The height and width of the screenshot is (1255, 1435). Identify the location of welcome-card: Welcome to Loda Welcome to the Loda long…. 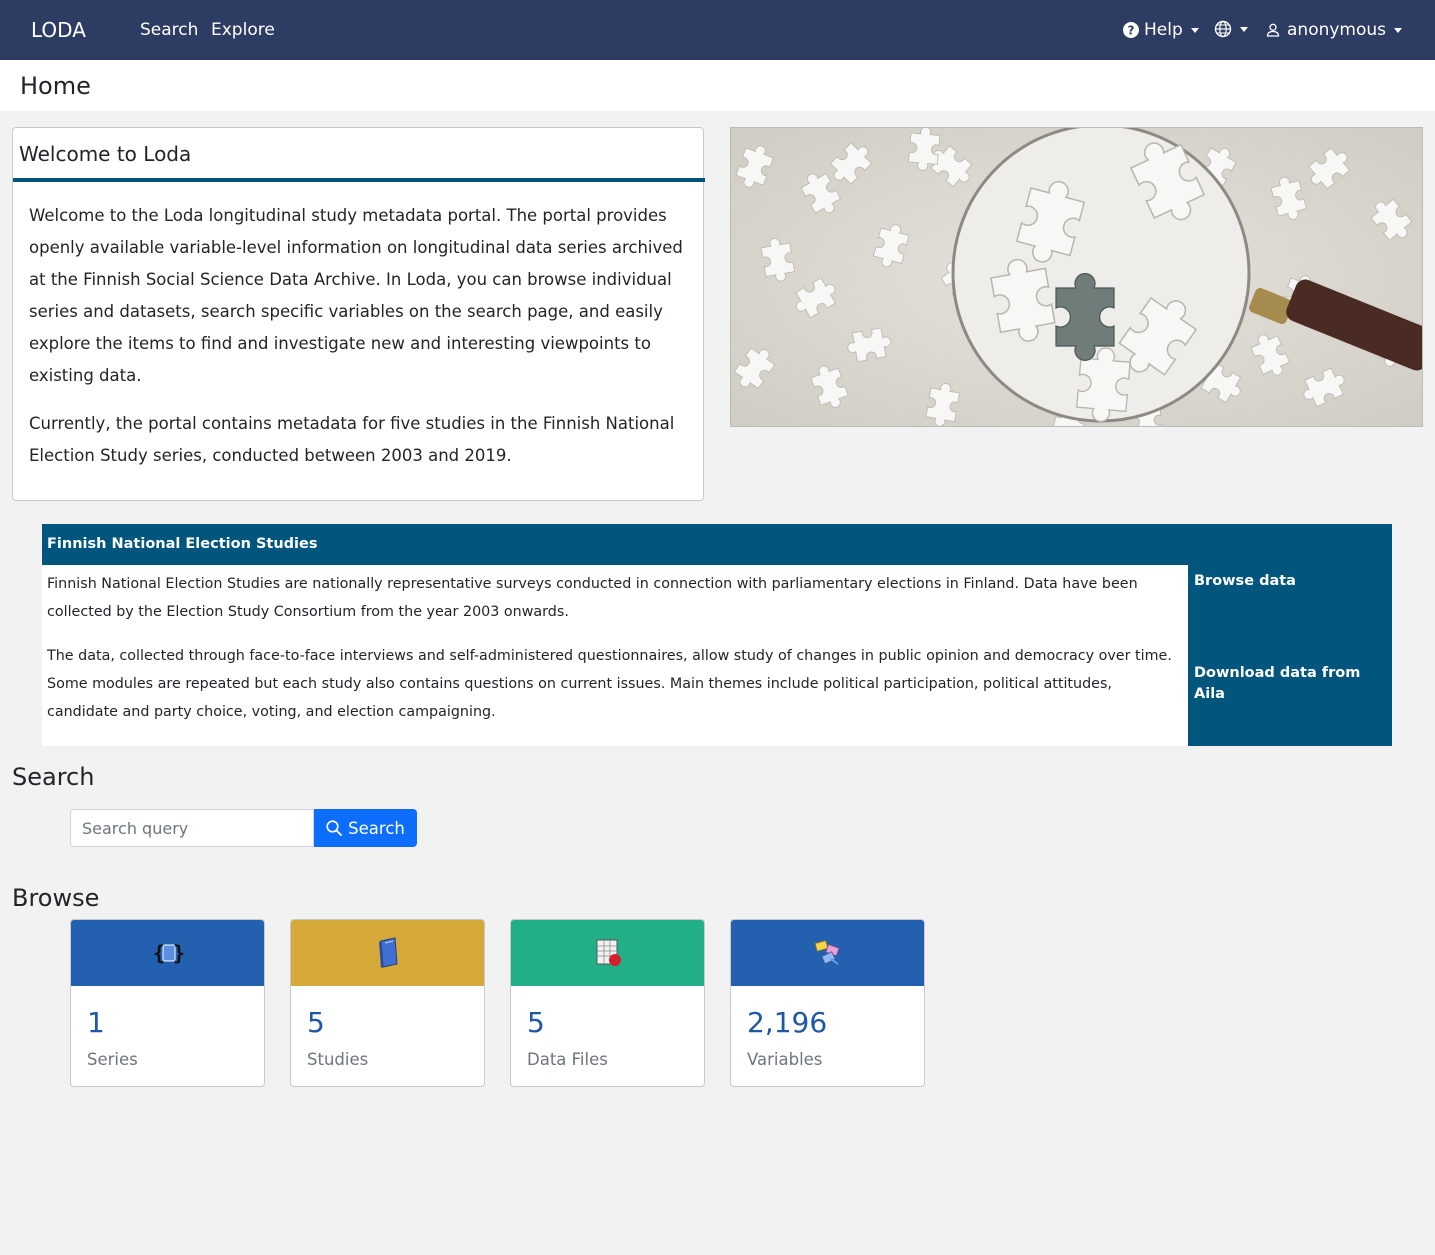
(358, 314).